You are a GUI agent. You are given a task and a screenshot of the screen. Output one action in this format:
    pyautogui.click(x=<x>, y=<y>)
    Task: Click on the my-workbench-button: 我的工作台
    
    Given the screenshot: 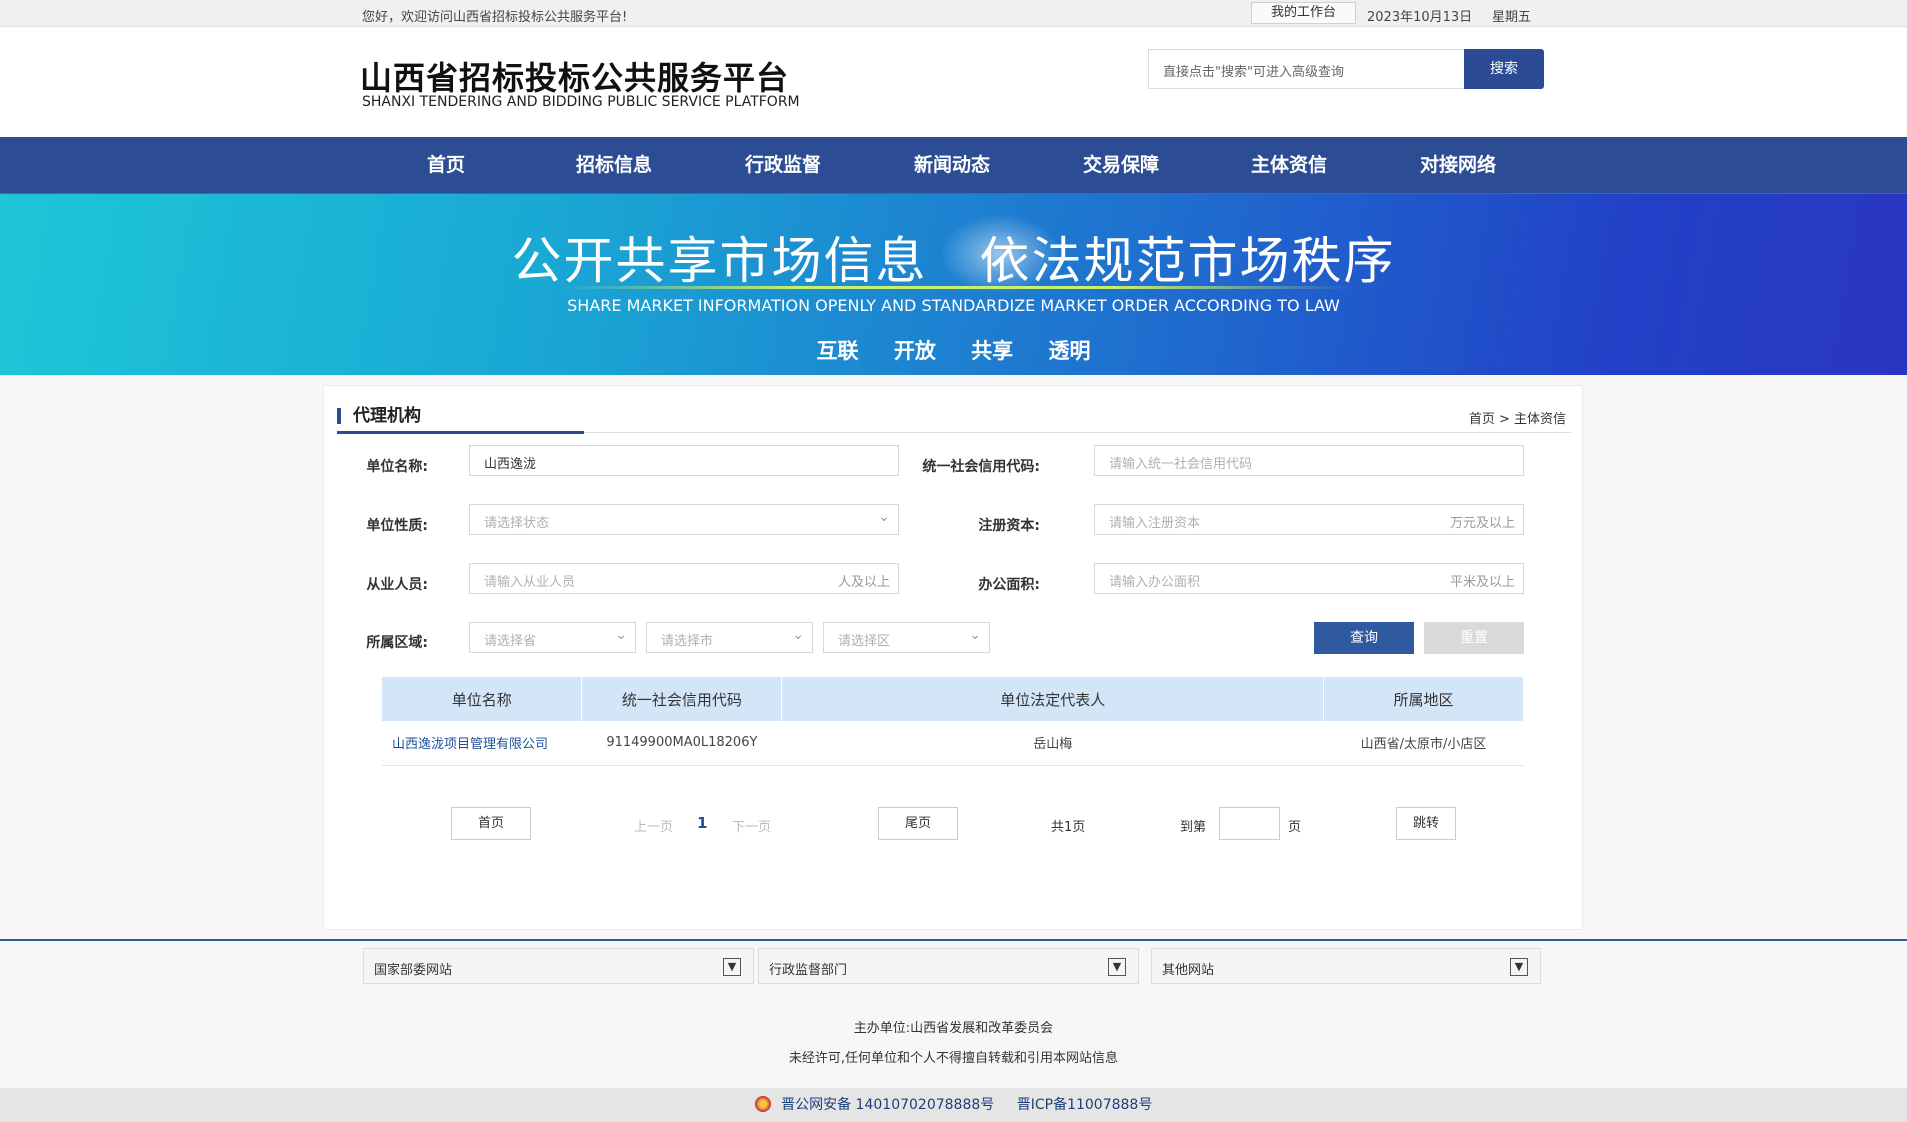 What is the action you would take?
    pyautogui.click(x=1303, y=13)
    